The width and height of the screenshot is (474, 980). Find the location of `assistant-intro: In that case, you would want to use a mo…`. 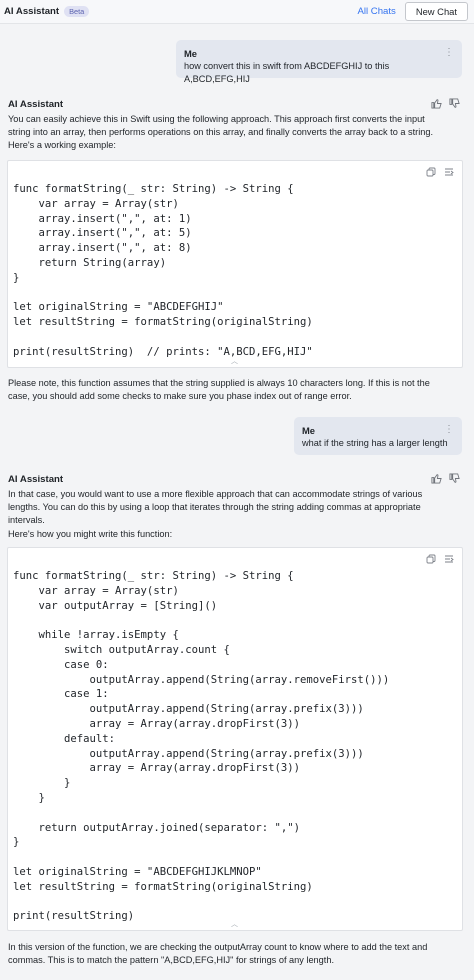

assistant-intro: In that case, you would want to use a mo… is located at coordinates (236, 514).